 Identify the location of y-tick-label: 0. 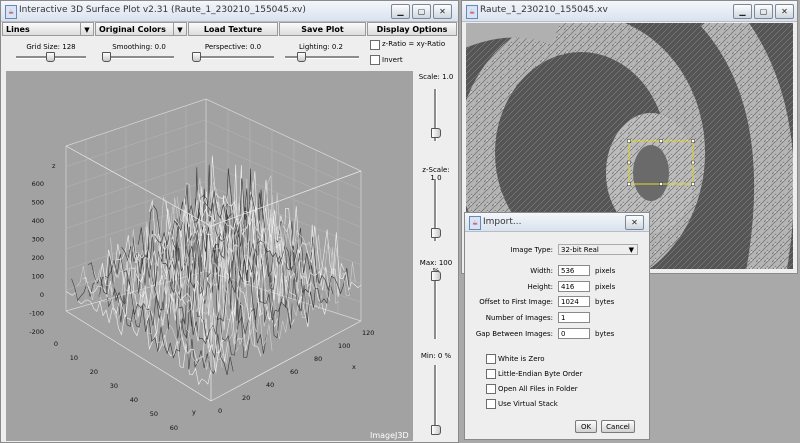
(56, 344).